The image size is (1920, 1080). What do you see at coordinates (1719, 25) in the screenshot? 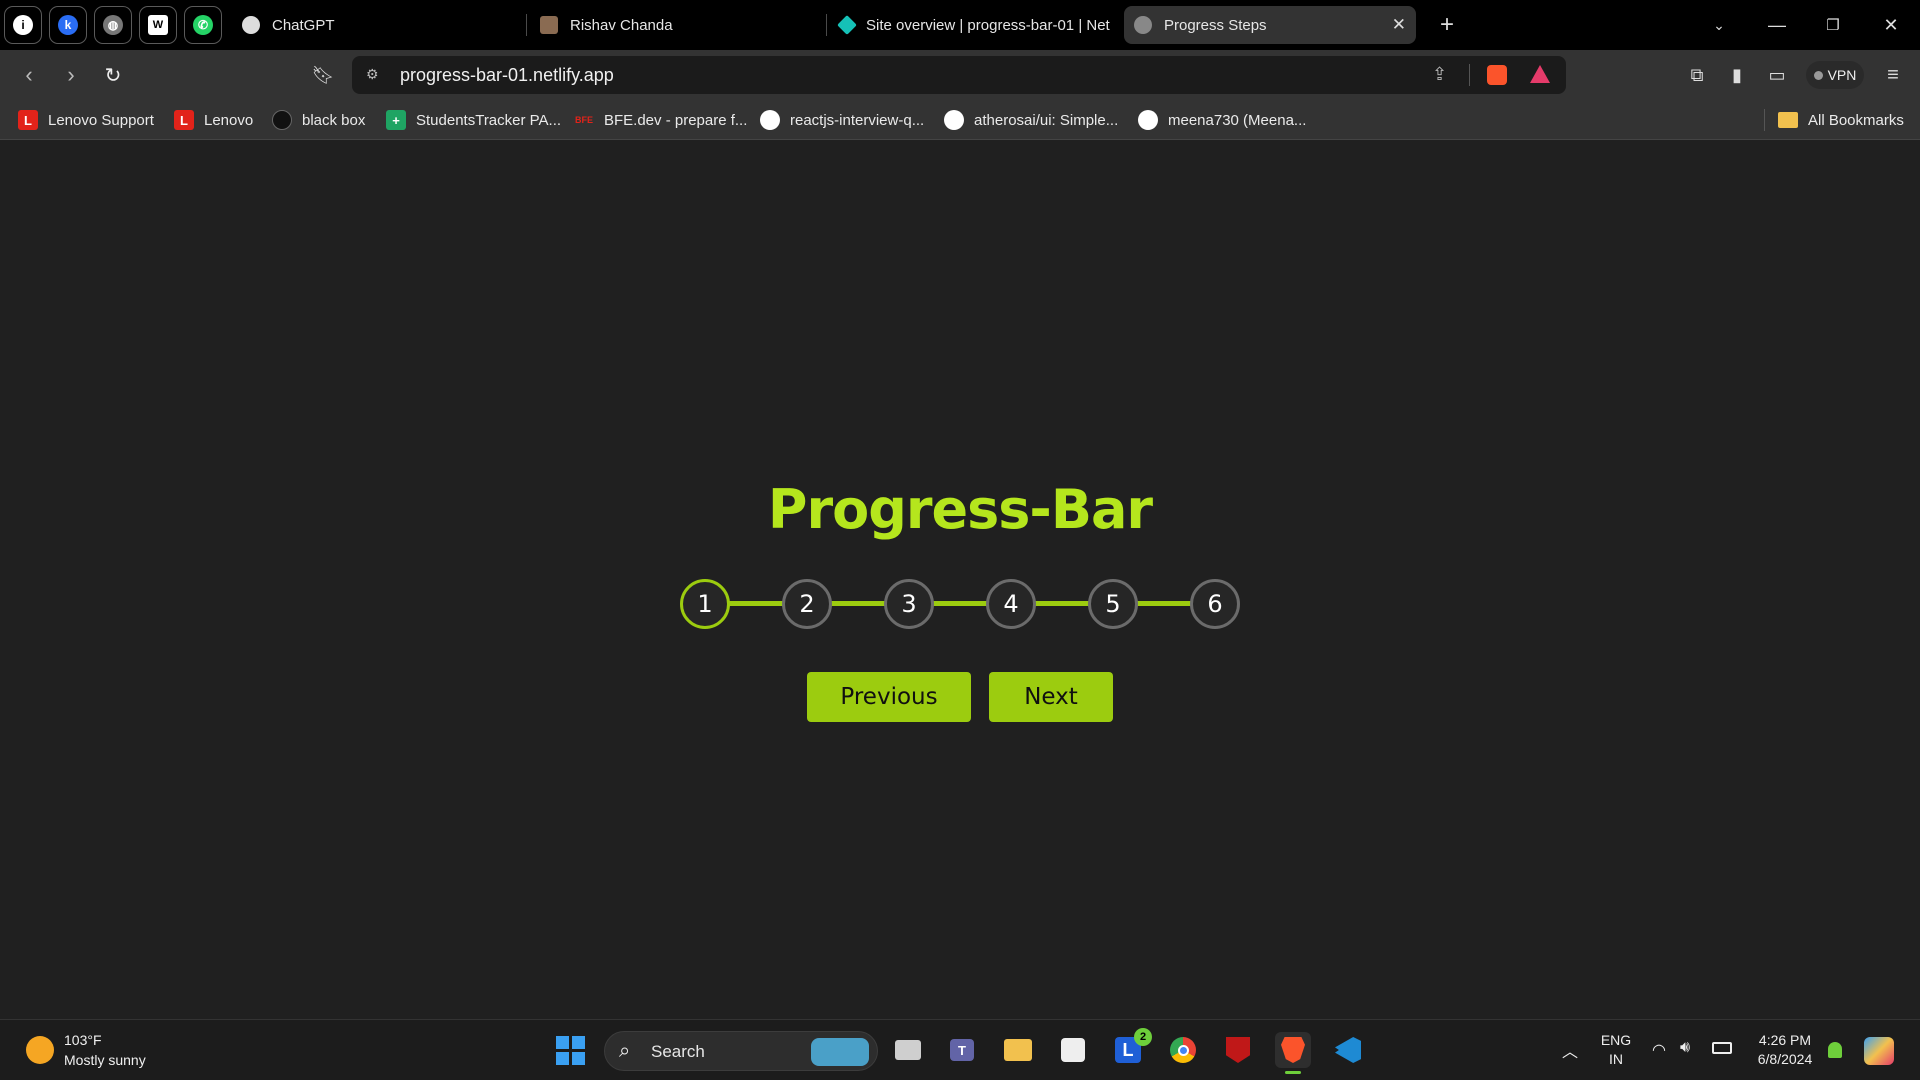
I see `tab-search-chevron-icon: ⌄` at bounding box center [1719, 25].